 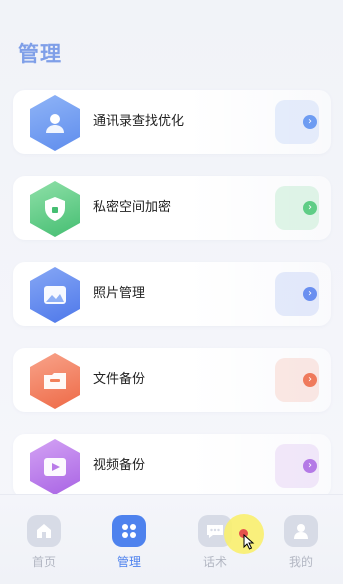 I want to click on tab-mine: 我的, so click(x=301, y=542).